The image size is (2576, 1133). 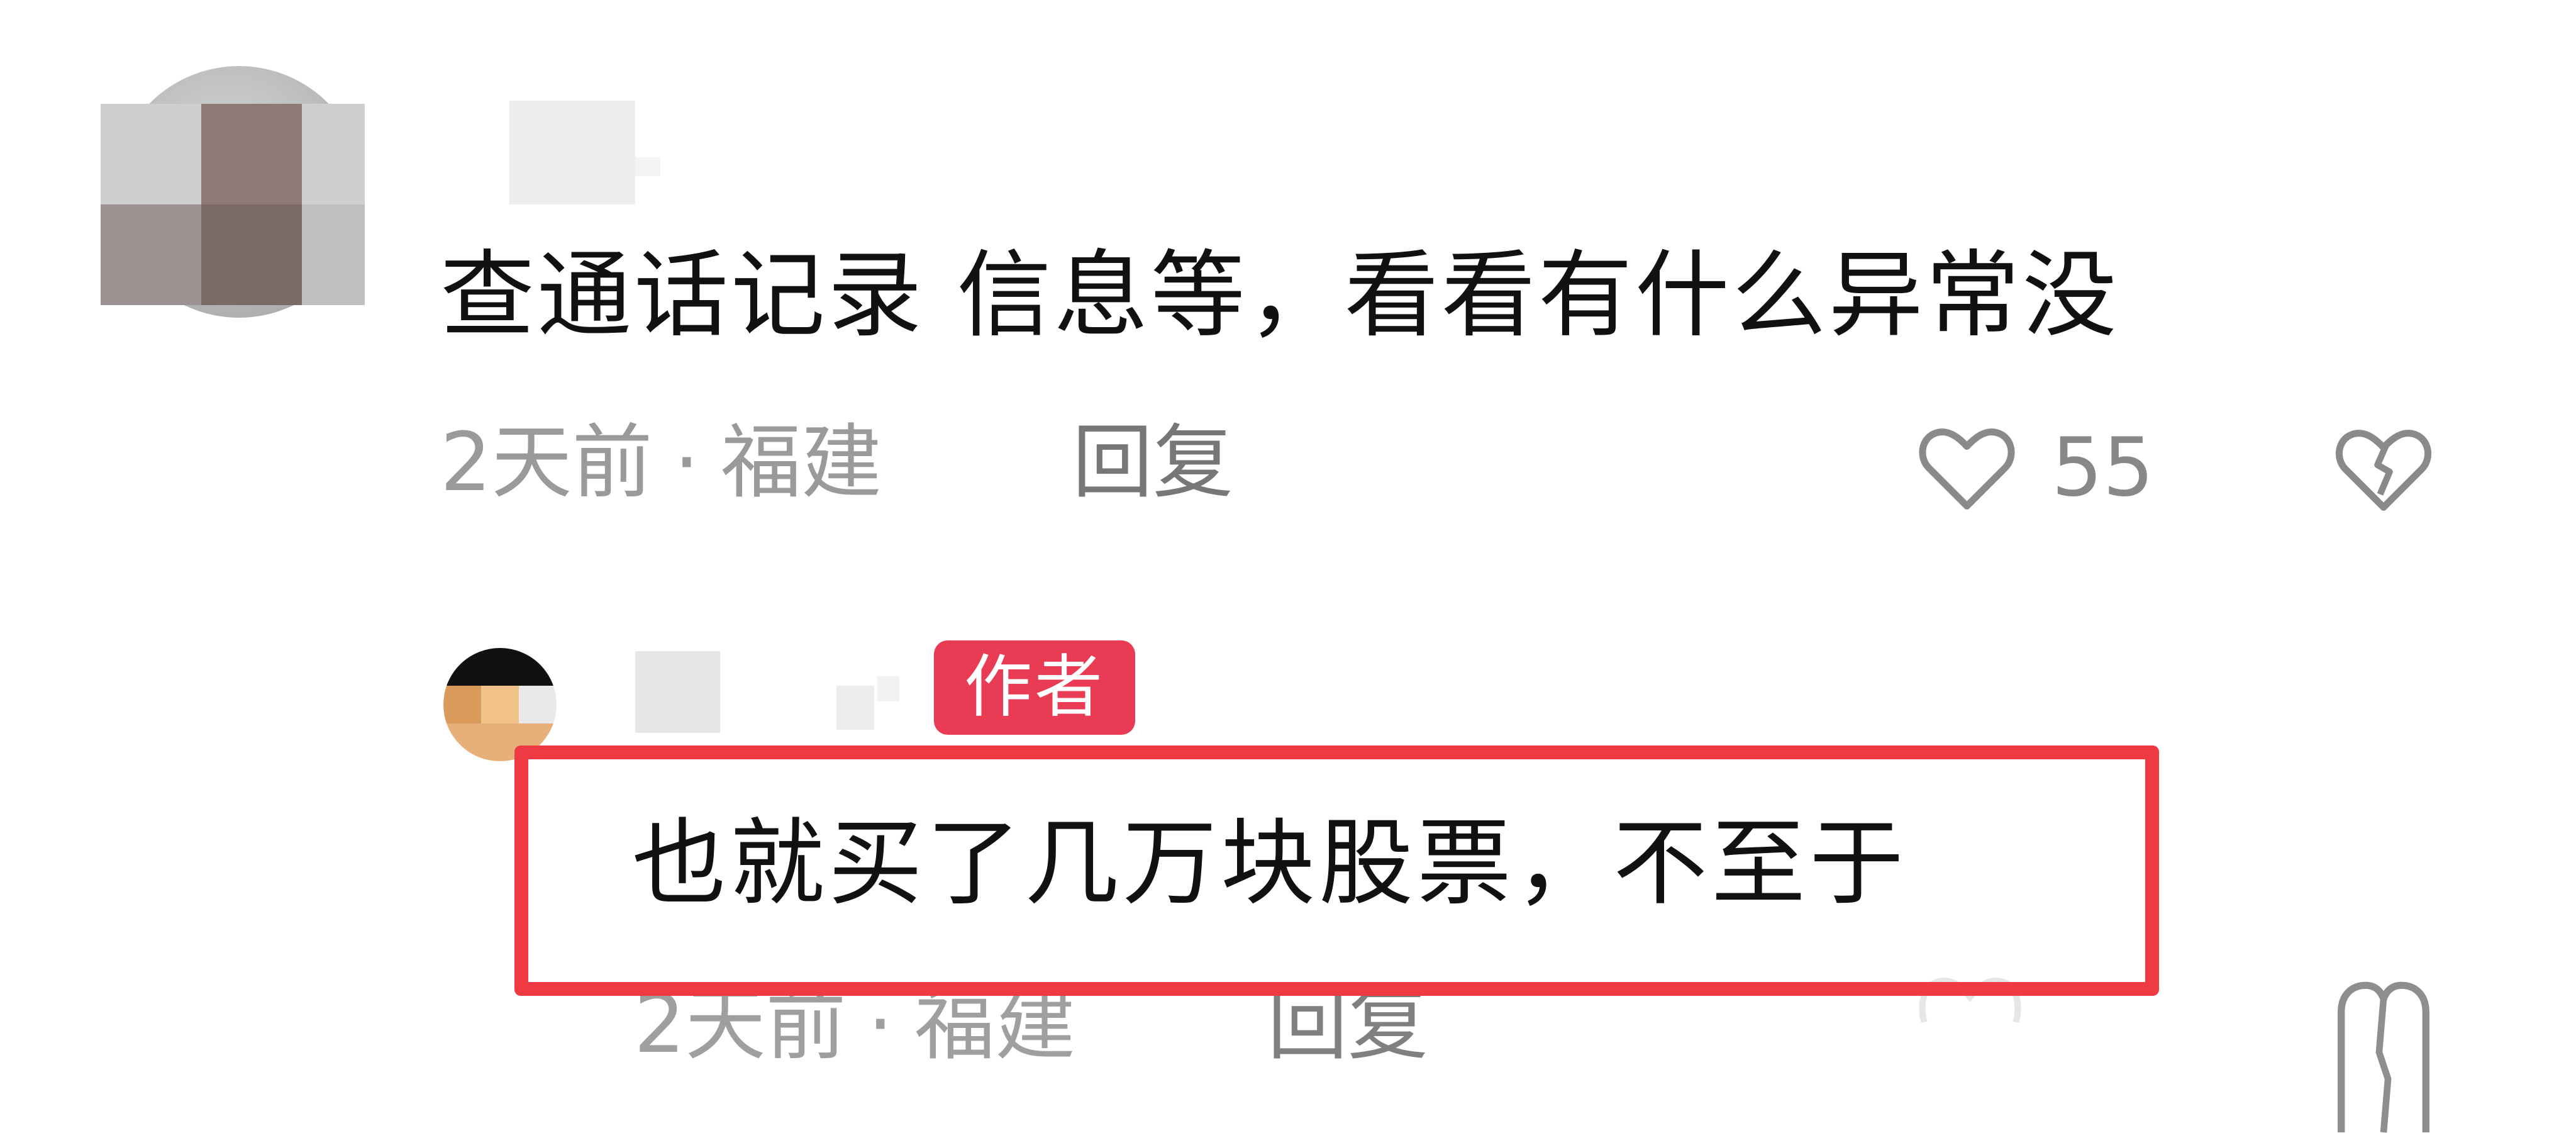 I want to click on comment-time: 2天前, so click(x=546, y=463).